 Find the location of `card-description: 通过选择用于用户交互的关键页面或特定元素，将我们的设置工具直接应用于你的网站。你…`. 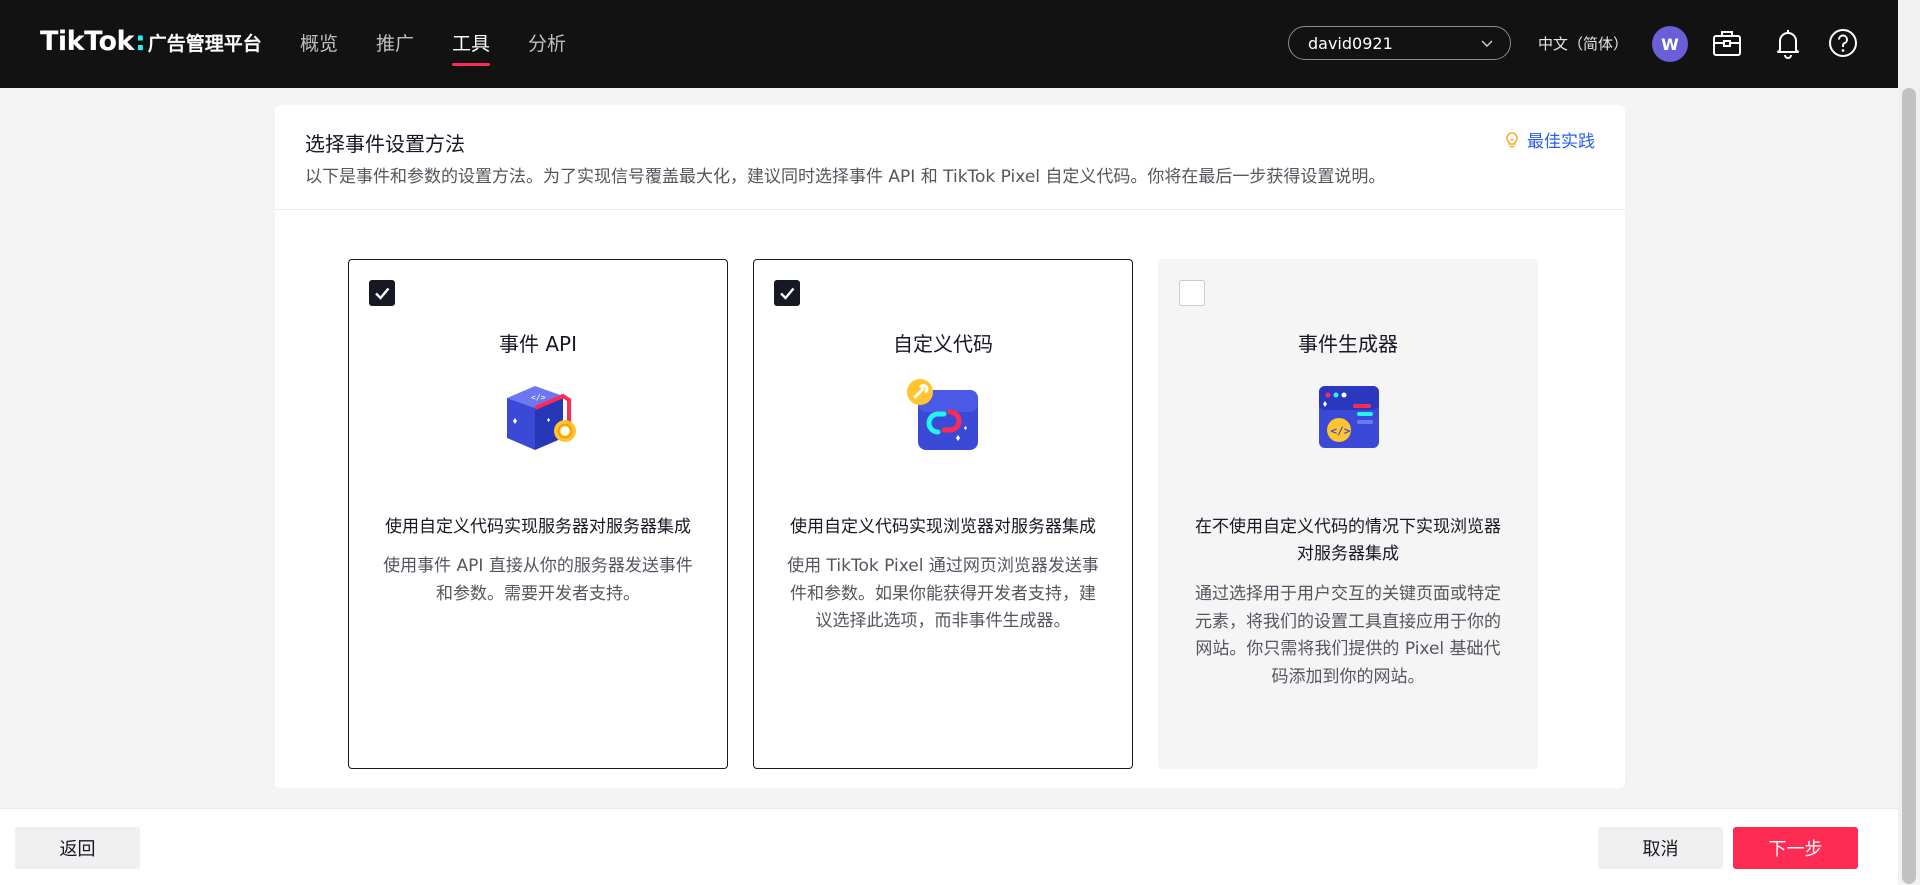

card-description: 通过选择用于用户交互的关键页面或特定元素，将我们的设置工具直接应用于你的网站。你… is located at coordinates (1348, 635).